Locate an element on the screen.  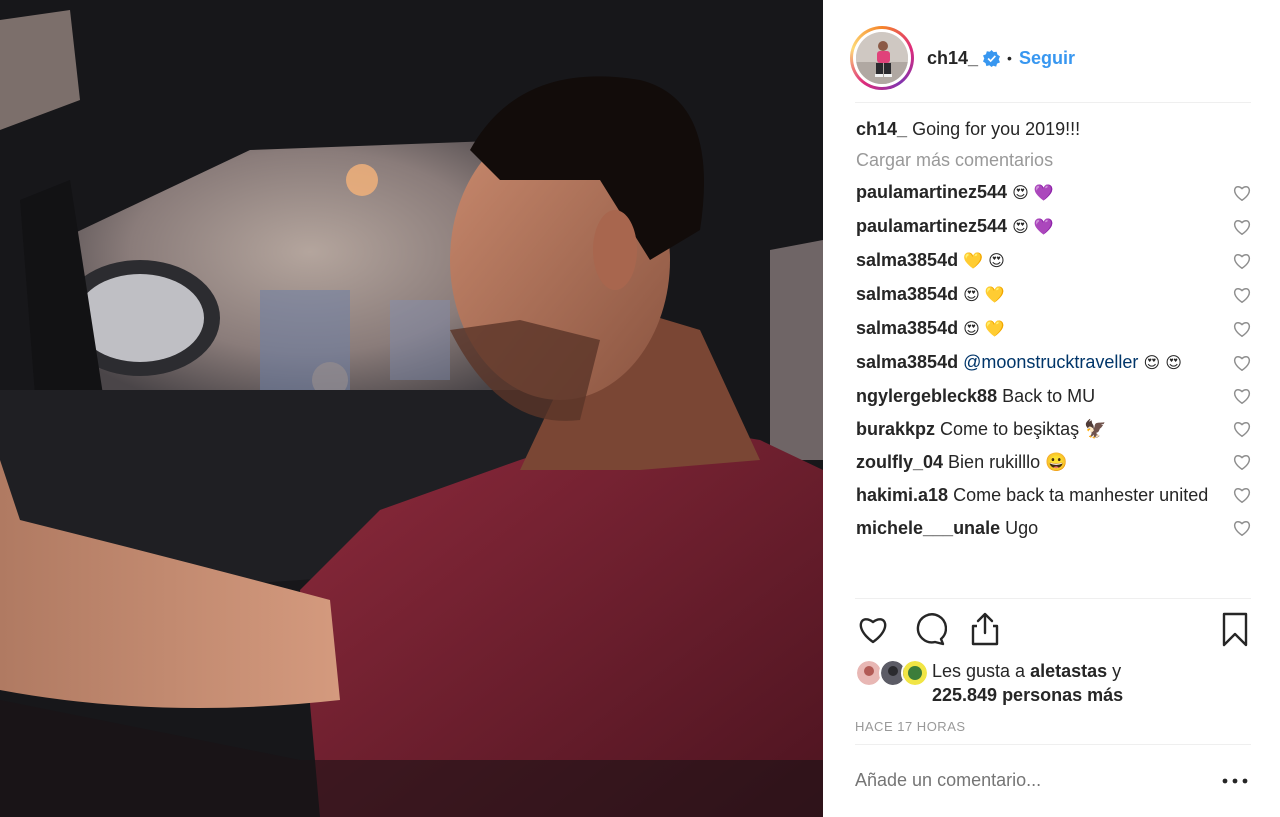
verified-badge-icon is located at coordinates (992, 58).